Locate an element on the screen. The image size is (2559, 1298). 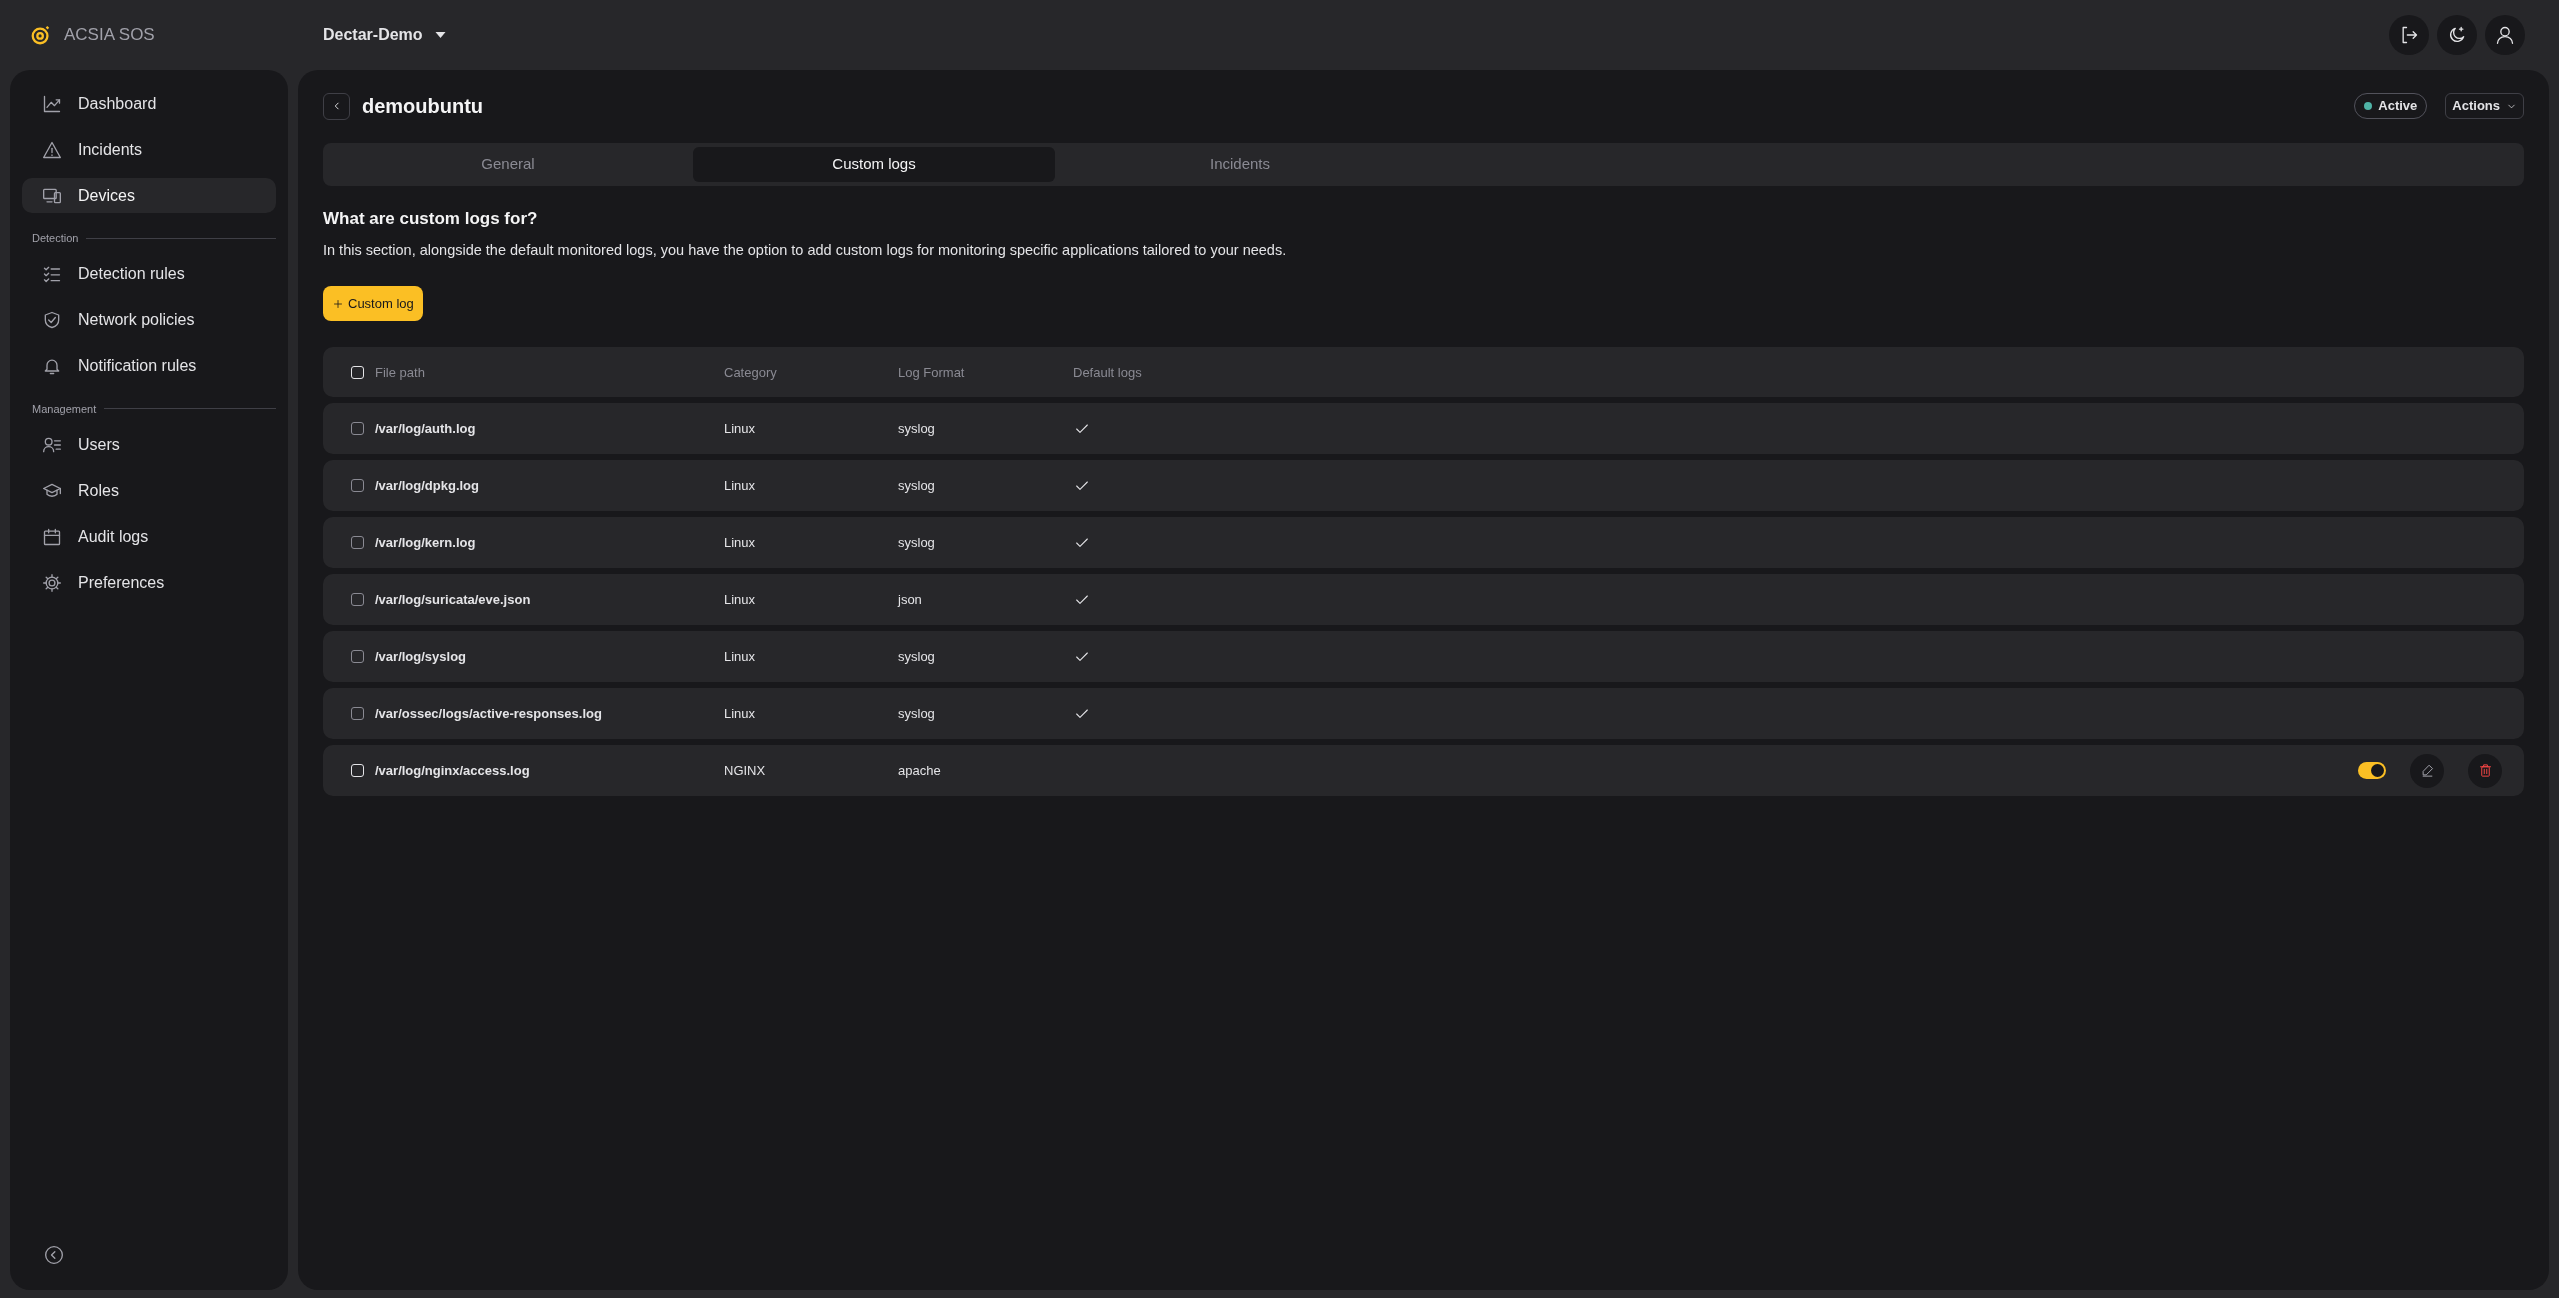
theme-toggle-button is located at coordinates (2457, 35).